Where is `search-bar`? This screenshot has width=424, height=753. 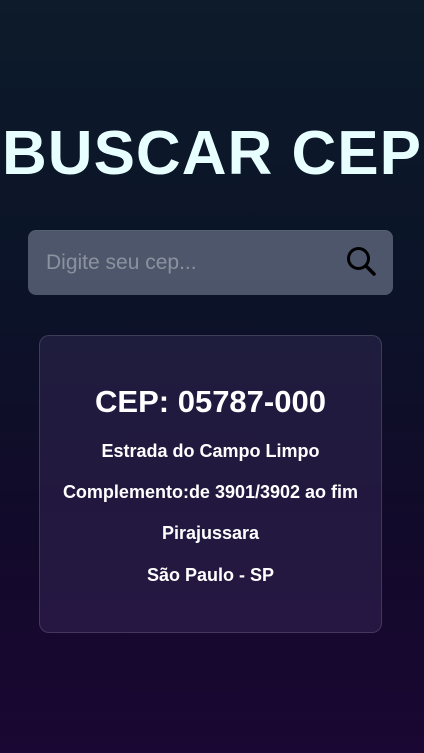 search-bar is located at coordinates (210, 262).